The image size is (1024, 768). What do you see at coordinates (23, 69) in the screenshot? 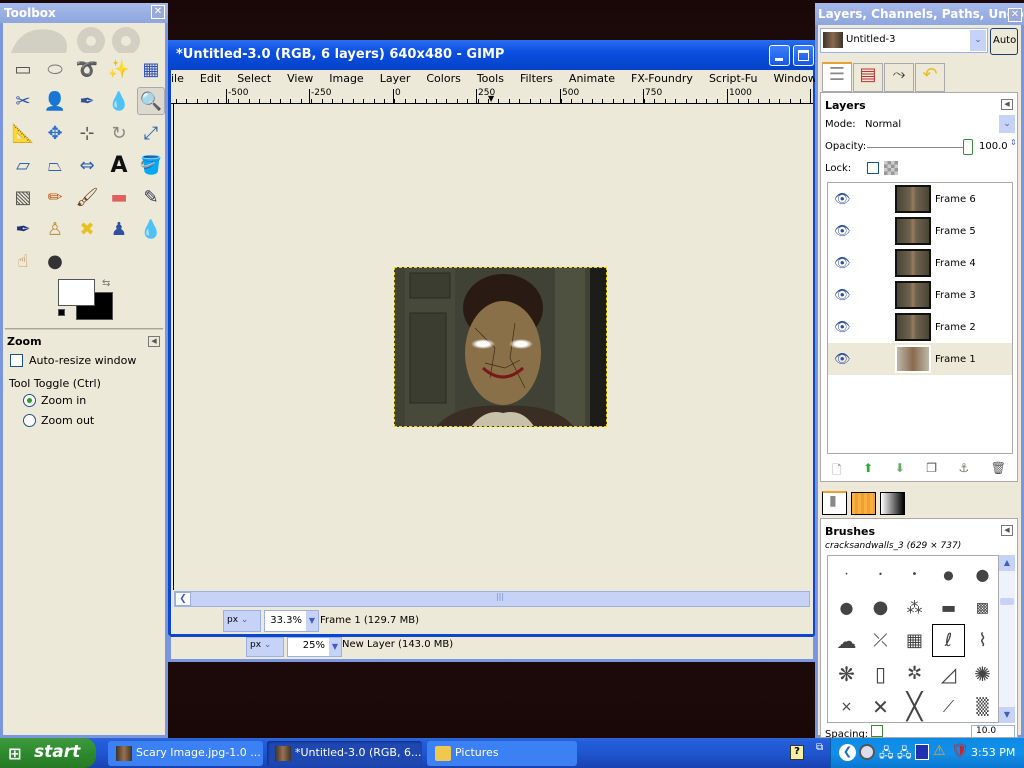
I see `tool-rect-select: ▭` at bounding box center [23, 69].